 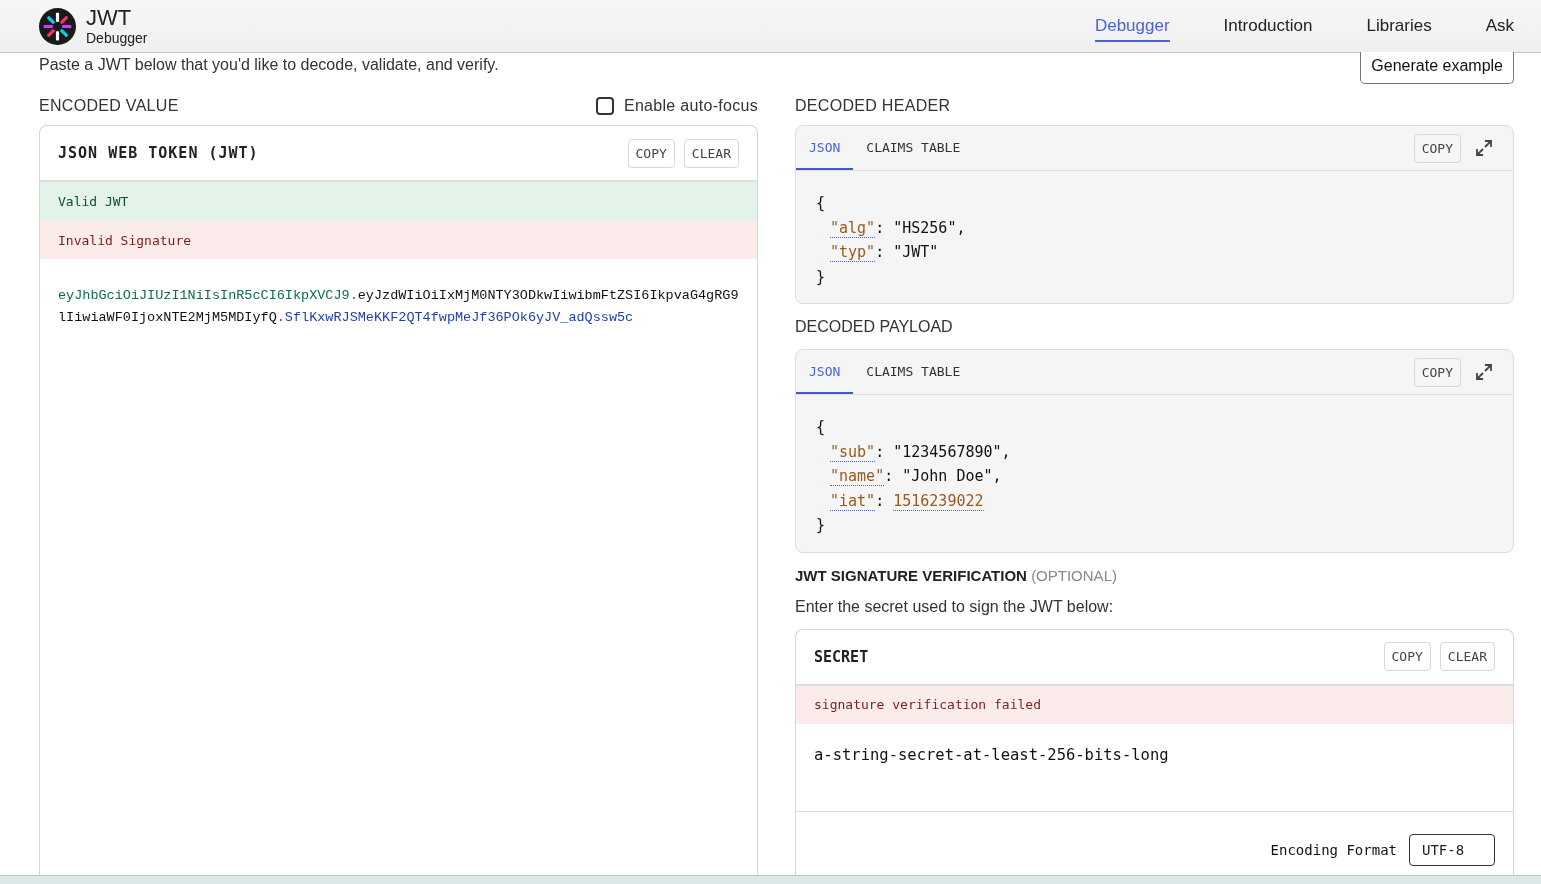 I want to click on intro-text: Paste a JWT below that you'd like to decode, validate, and verify., so click(x=269, y=65).